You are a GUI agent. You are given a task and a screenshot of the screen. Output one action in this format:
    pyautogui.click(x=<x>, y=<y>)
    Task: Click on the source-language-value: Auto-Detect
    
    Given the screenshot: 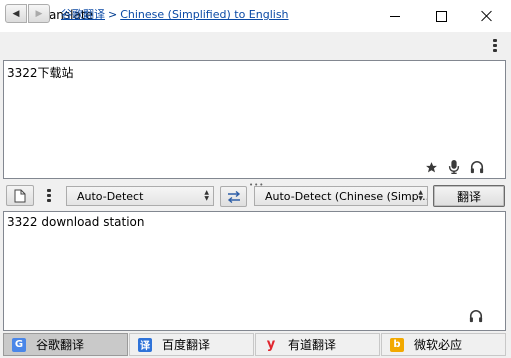 What is the action you would take?
    pyautogui.click(x=110, y=196)
    